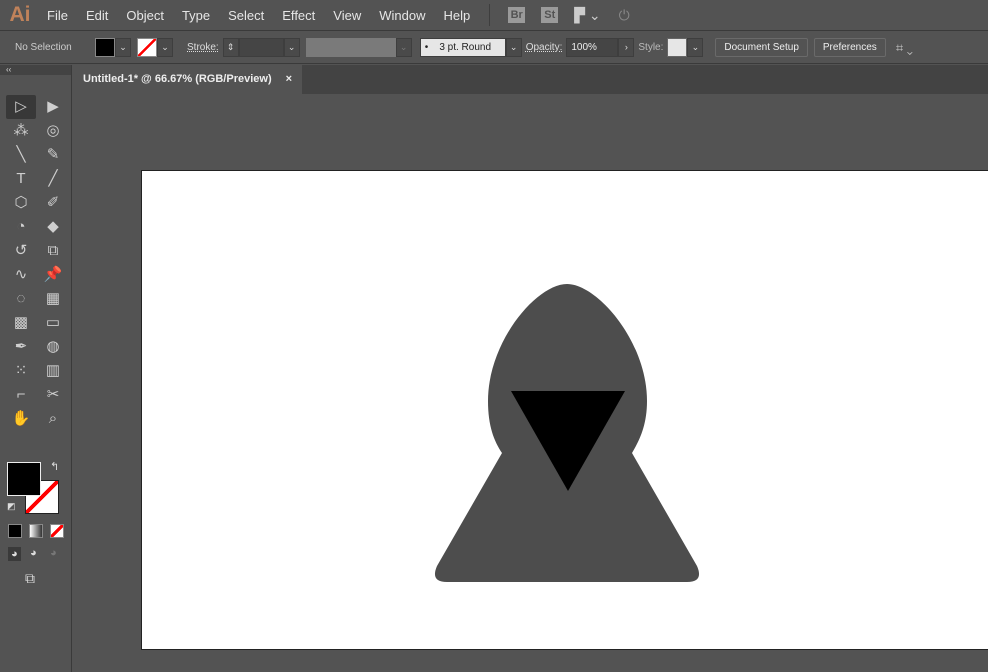  I want to click on variable-width-profile, so click(350, 47).